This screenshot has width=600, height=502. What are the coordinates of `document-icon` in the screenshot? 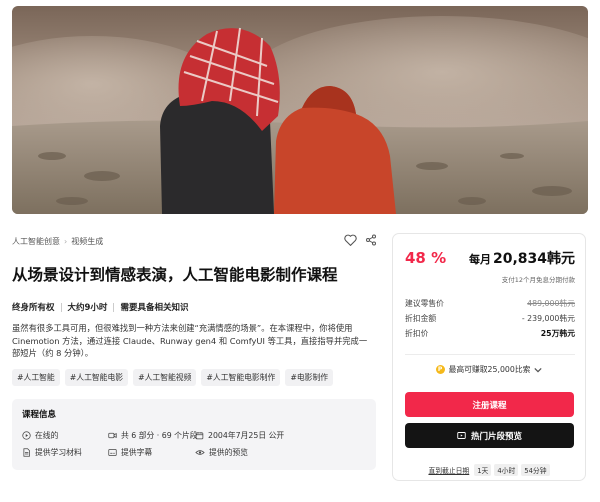 It's located at (26, 452).